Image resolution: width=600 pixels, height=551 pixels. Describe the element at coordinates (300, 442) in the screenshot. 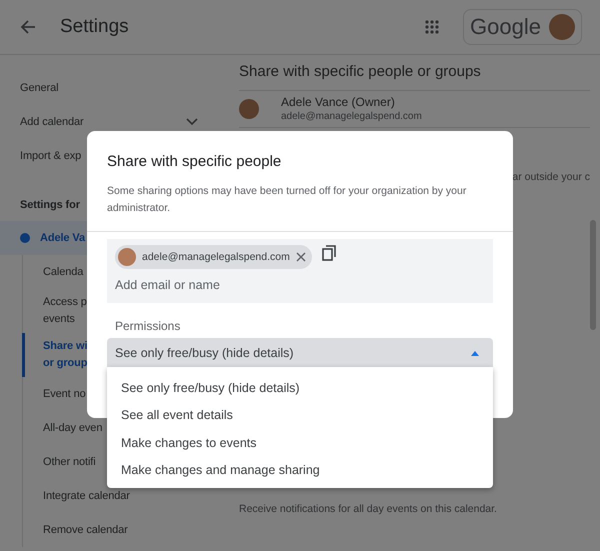

I see `menu-option: Make changes to events` at that location.